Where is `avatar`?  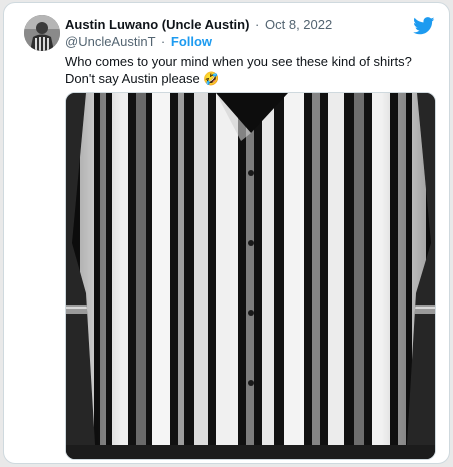
avatar is located at coordinates (42, 33).